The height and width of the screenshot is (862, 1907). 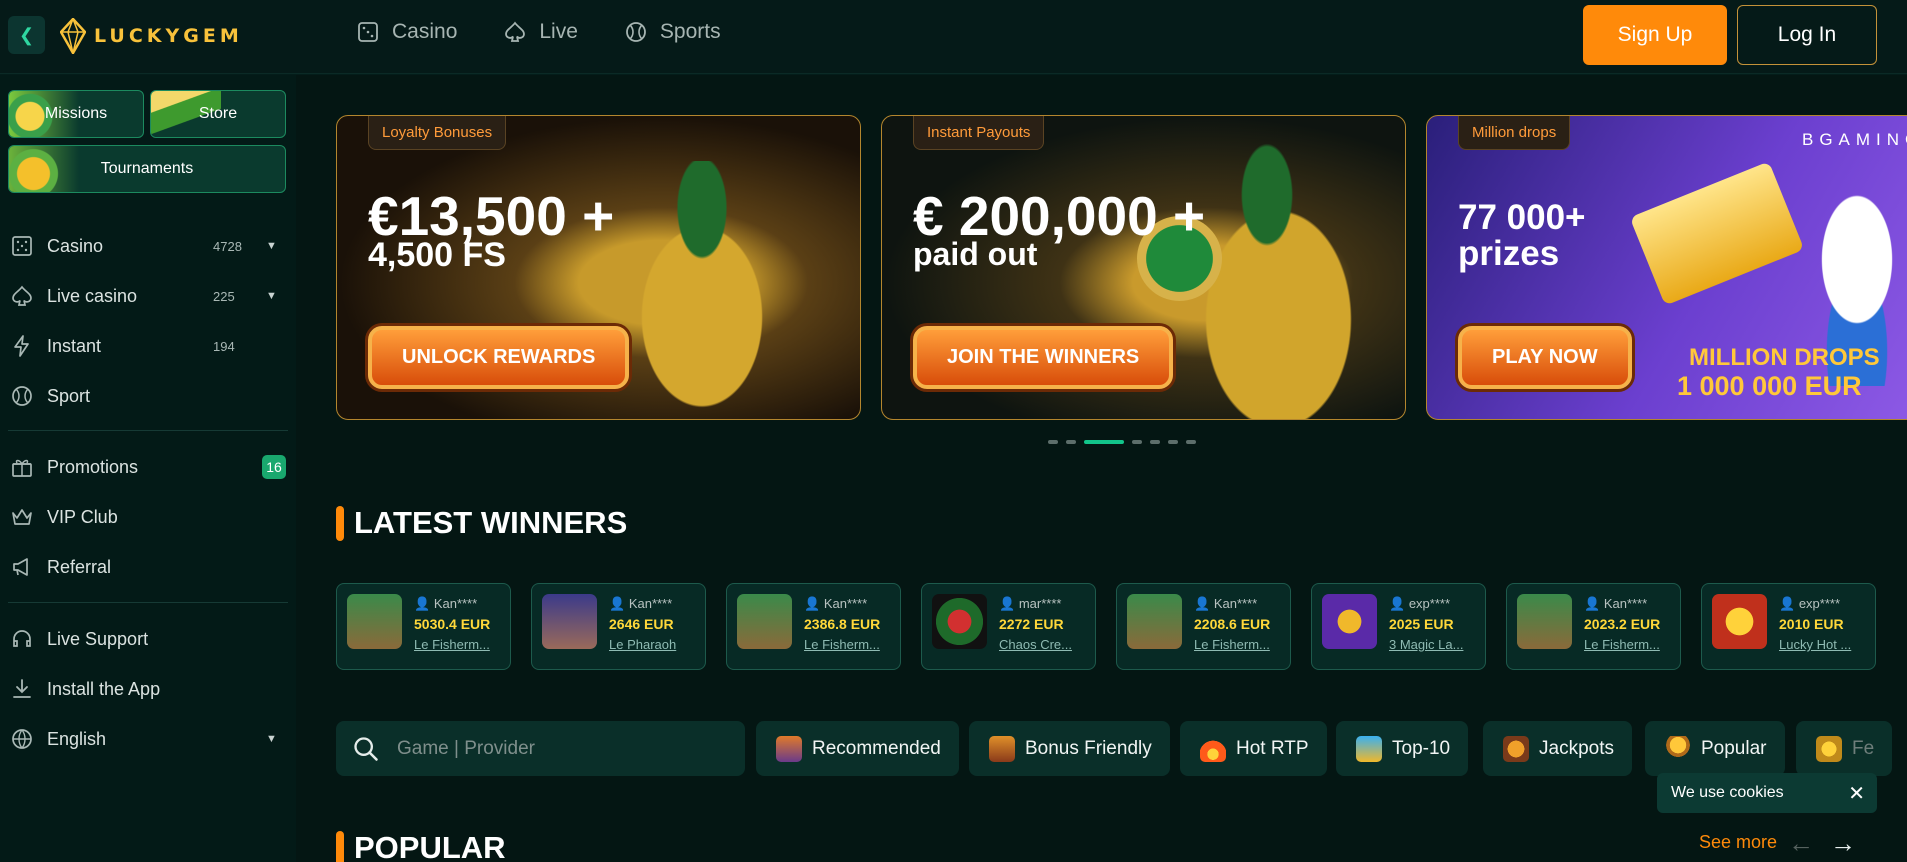 I want to click on back-button: ❮, so click(x=26, y=35).